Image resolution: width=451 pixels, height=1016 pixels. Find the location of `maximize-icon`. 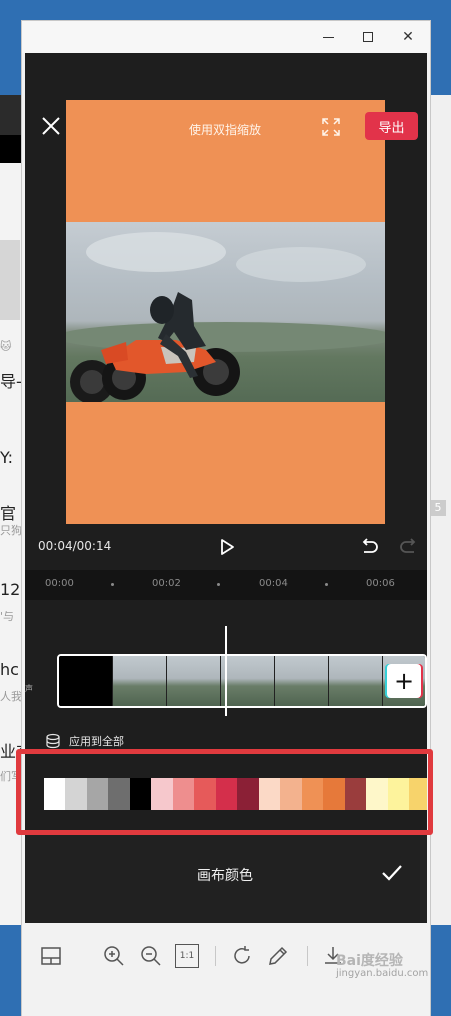

maximize-icon is located at coordinates (368, 37).